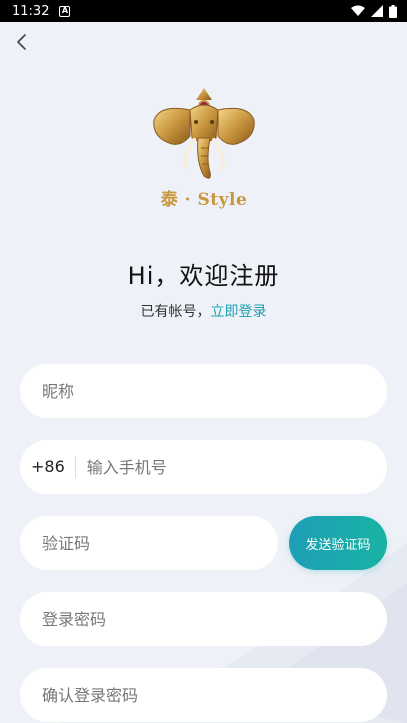 The image size is (407, 723). I want to click on wifi-icon, so click(358, 10).